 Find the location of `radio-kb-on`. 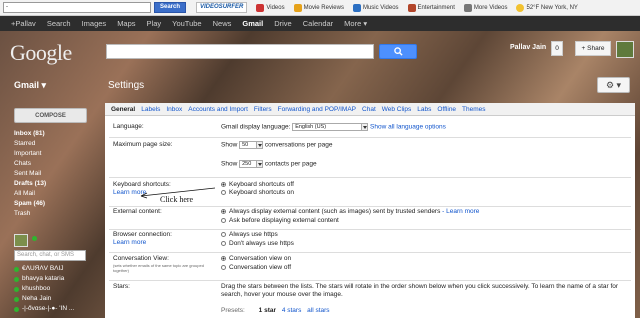

radio-kb-on is located at coordinates (223, 192).